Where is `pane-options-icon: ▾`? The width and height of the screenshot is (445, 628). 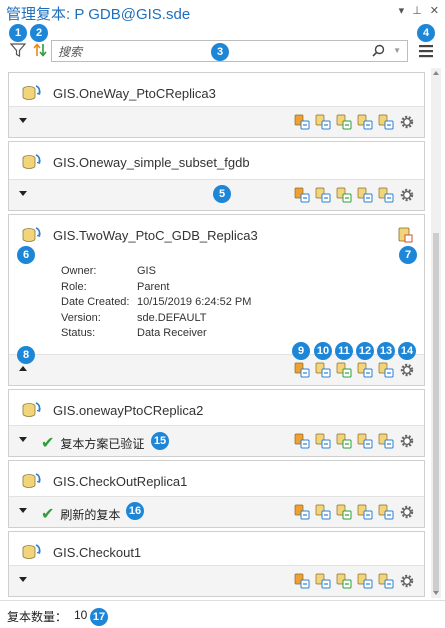 pane-options-icon: ▾ is located at coordinates (402, 10).